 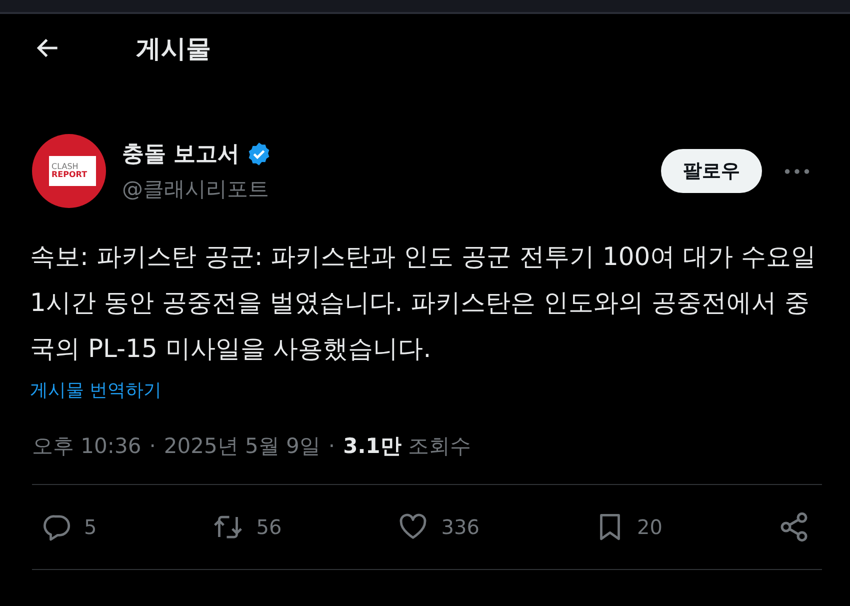 What do you see at coordinates (242, 446) in the screenshot?
I see `post-date: 2025년 5월 9일` at bounding box center [242, 446].